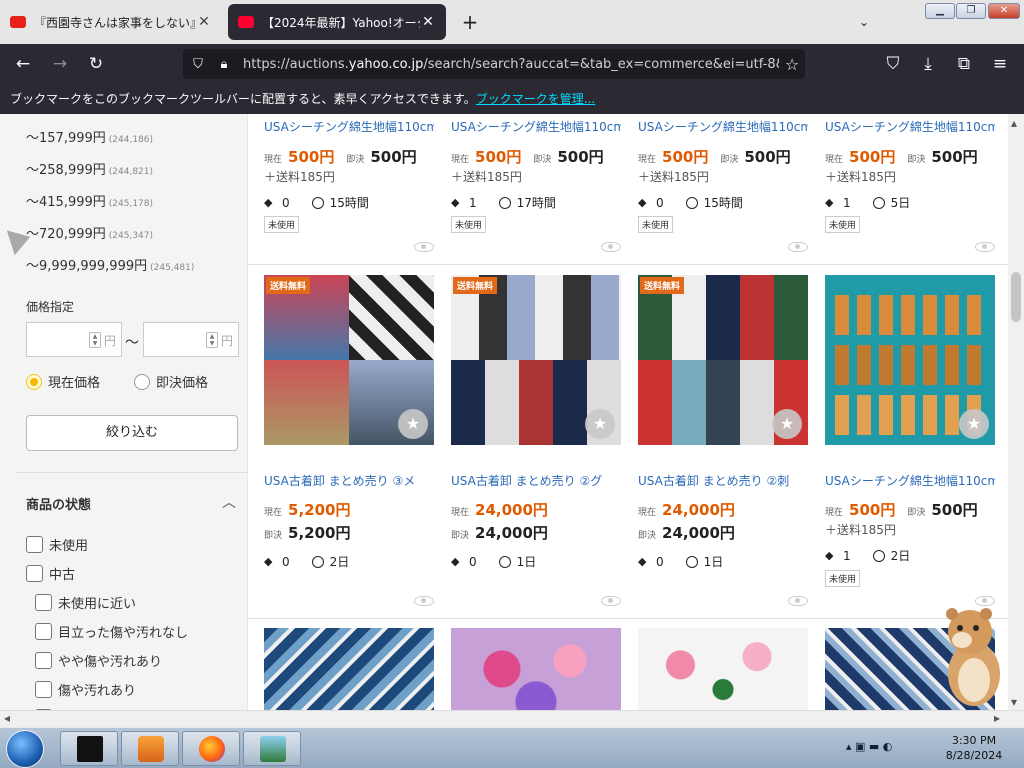 This screenshot has height=768, width=1024. What do you see at coordinates (1014, 123) in the screenshot?
I see `scroll-up-icon: ▴` at bounding box center [1014, 123].